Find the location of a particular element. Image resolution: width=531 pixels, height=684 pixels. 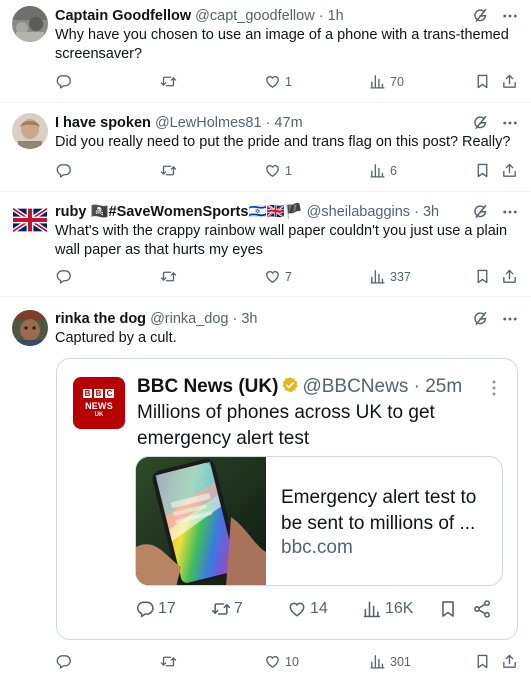

display-name: rinka the dog is located at coordinates (100, 319).